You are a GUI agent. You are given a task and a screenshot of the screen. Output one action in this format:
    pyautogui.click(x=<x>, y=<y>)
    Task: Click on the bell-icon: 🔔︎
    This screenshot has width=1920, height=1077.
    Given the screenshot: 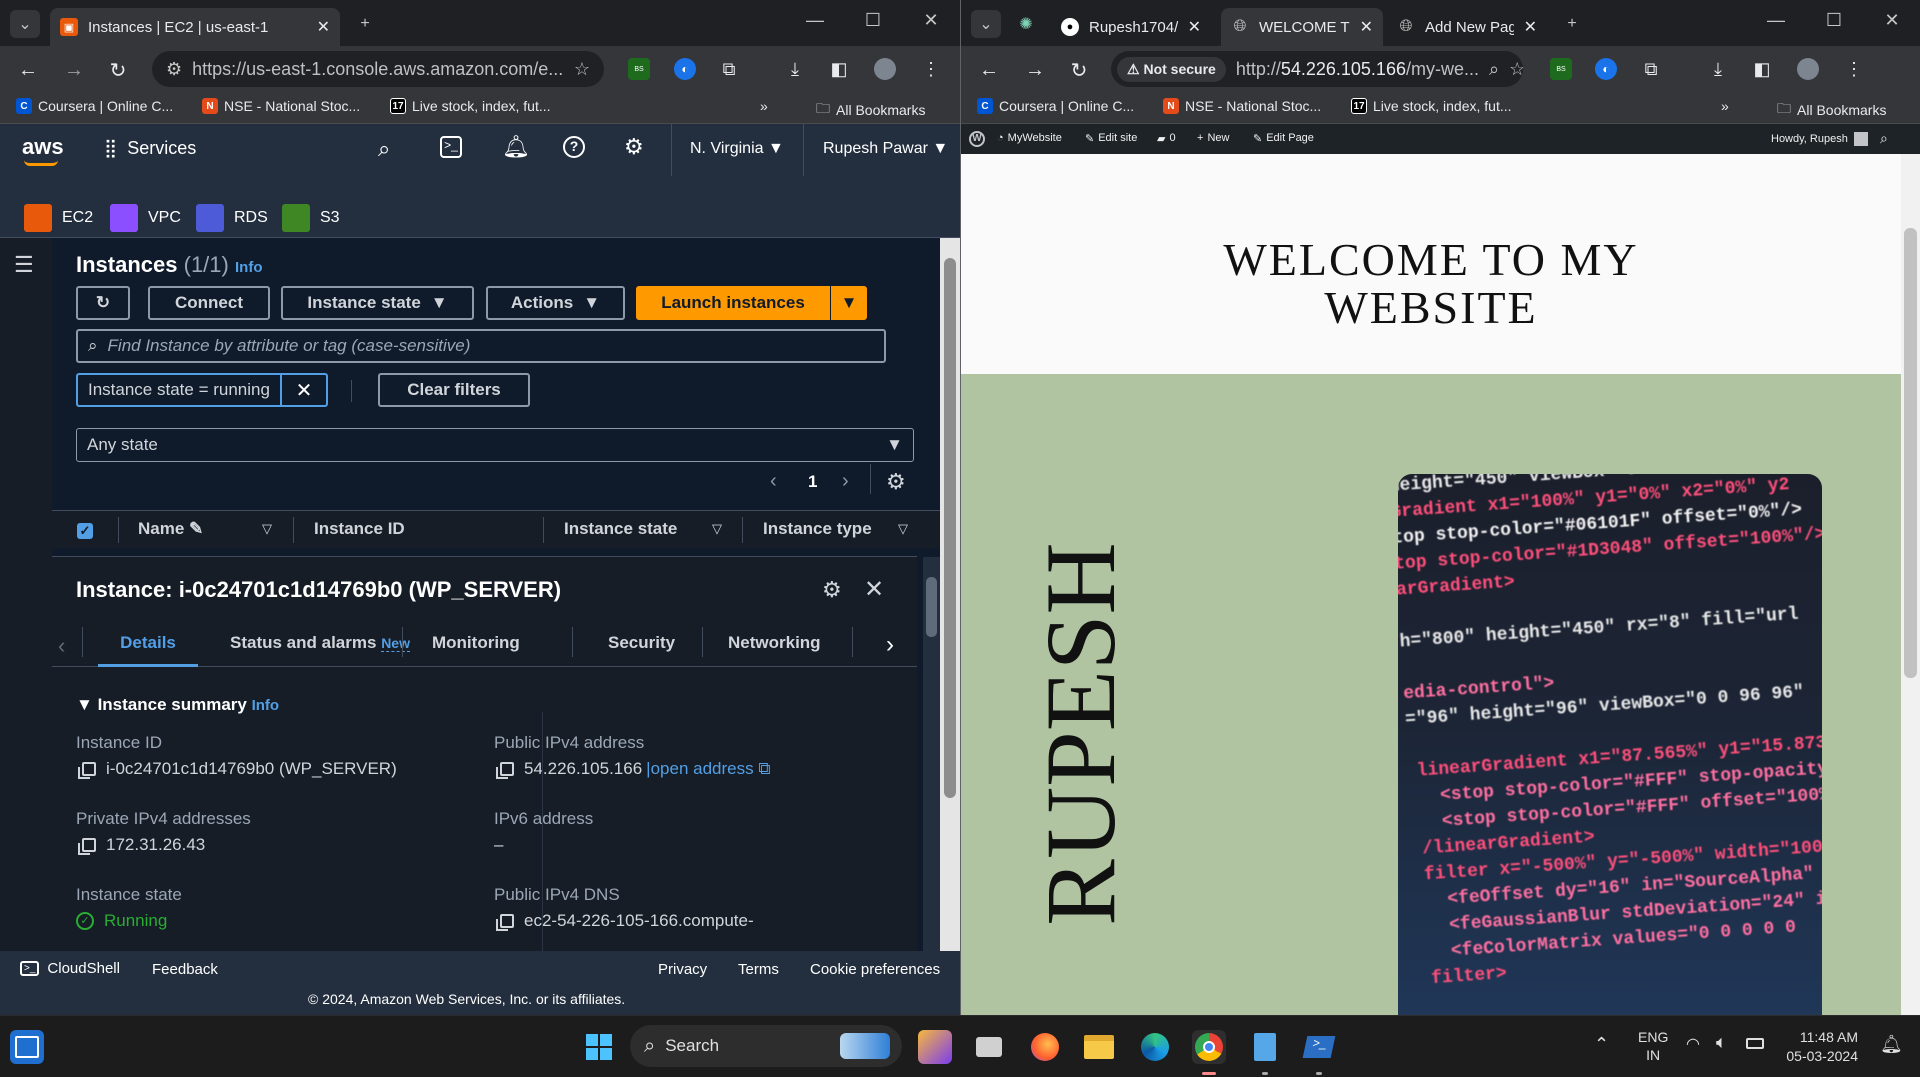 What is the action you would take?
    pyautogui.click(x=516, y=147)
    